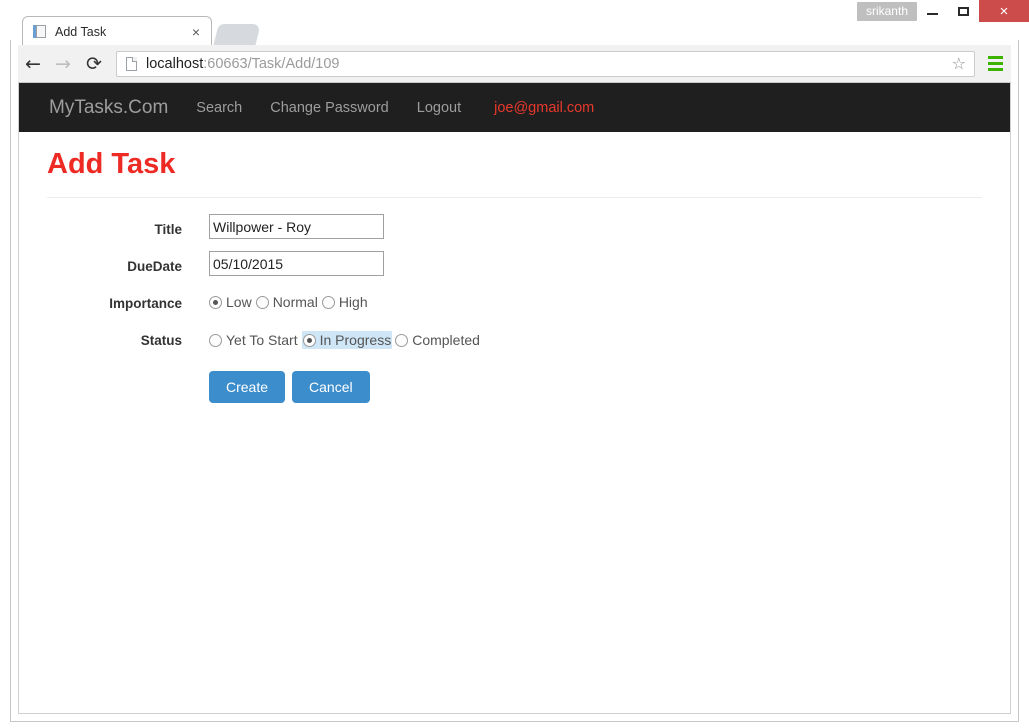 The height and width of the screenshot is (728, 1029). What do you see at coordinates (40, 31) in the screenshot?
I see `page-favicon-icon` at bounding box center [40, 31].